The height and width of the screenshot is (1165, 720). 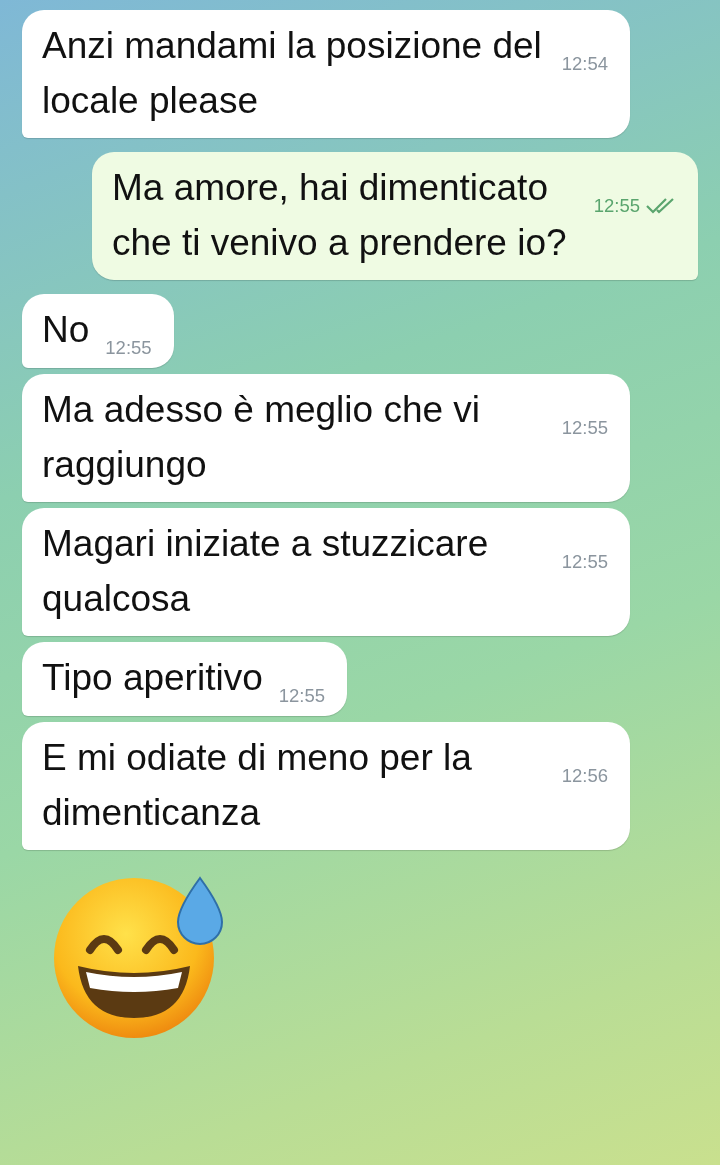 I want to click on message-text: No, so click(x=66, y=329).